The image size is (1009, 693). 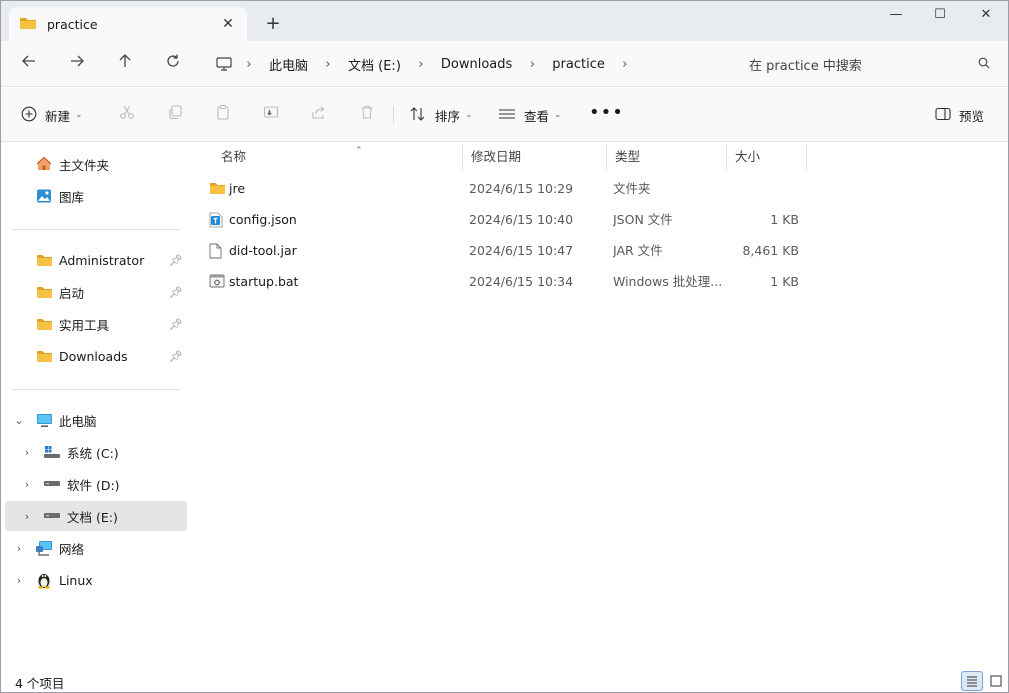 I want to click on file-date: 2024/6/15 10:47, so click(x=521, y=250).